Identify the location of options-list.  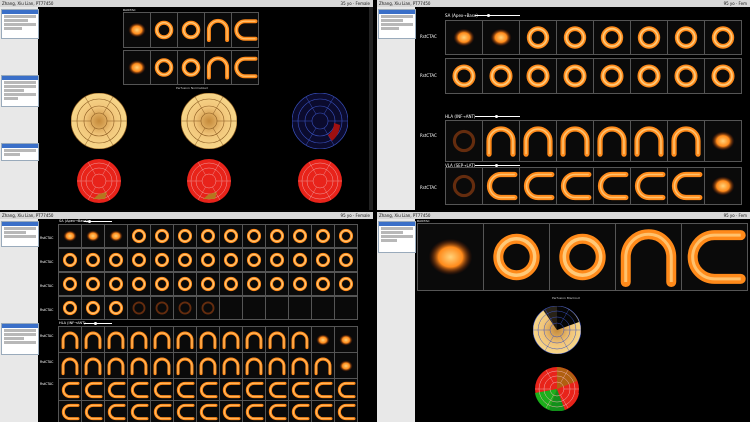
(20, 152).